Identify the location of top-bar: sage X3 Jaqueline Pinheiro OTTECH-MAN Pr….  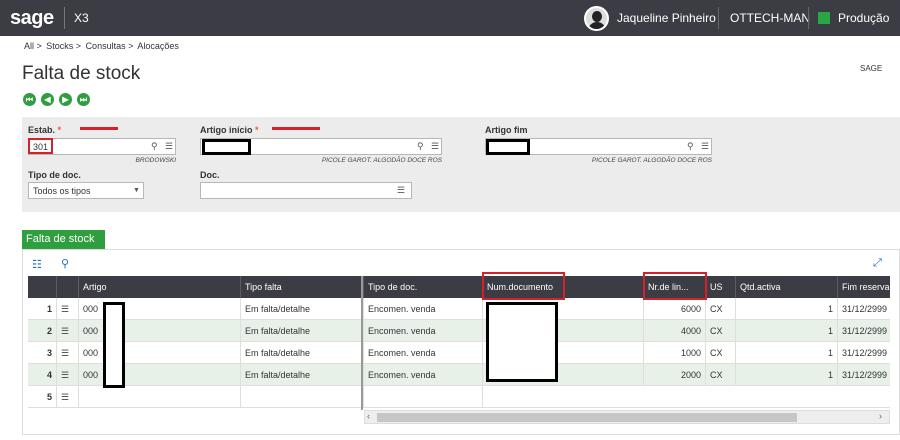
(450, 18).